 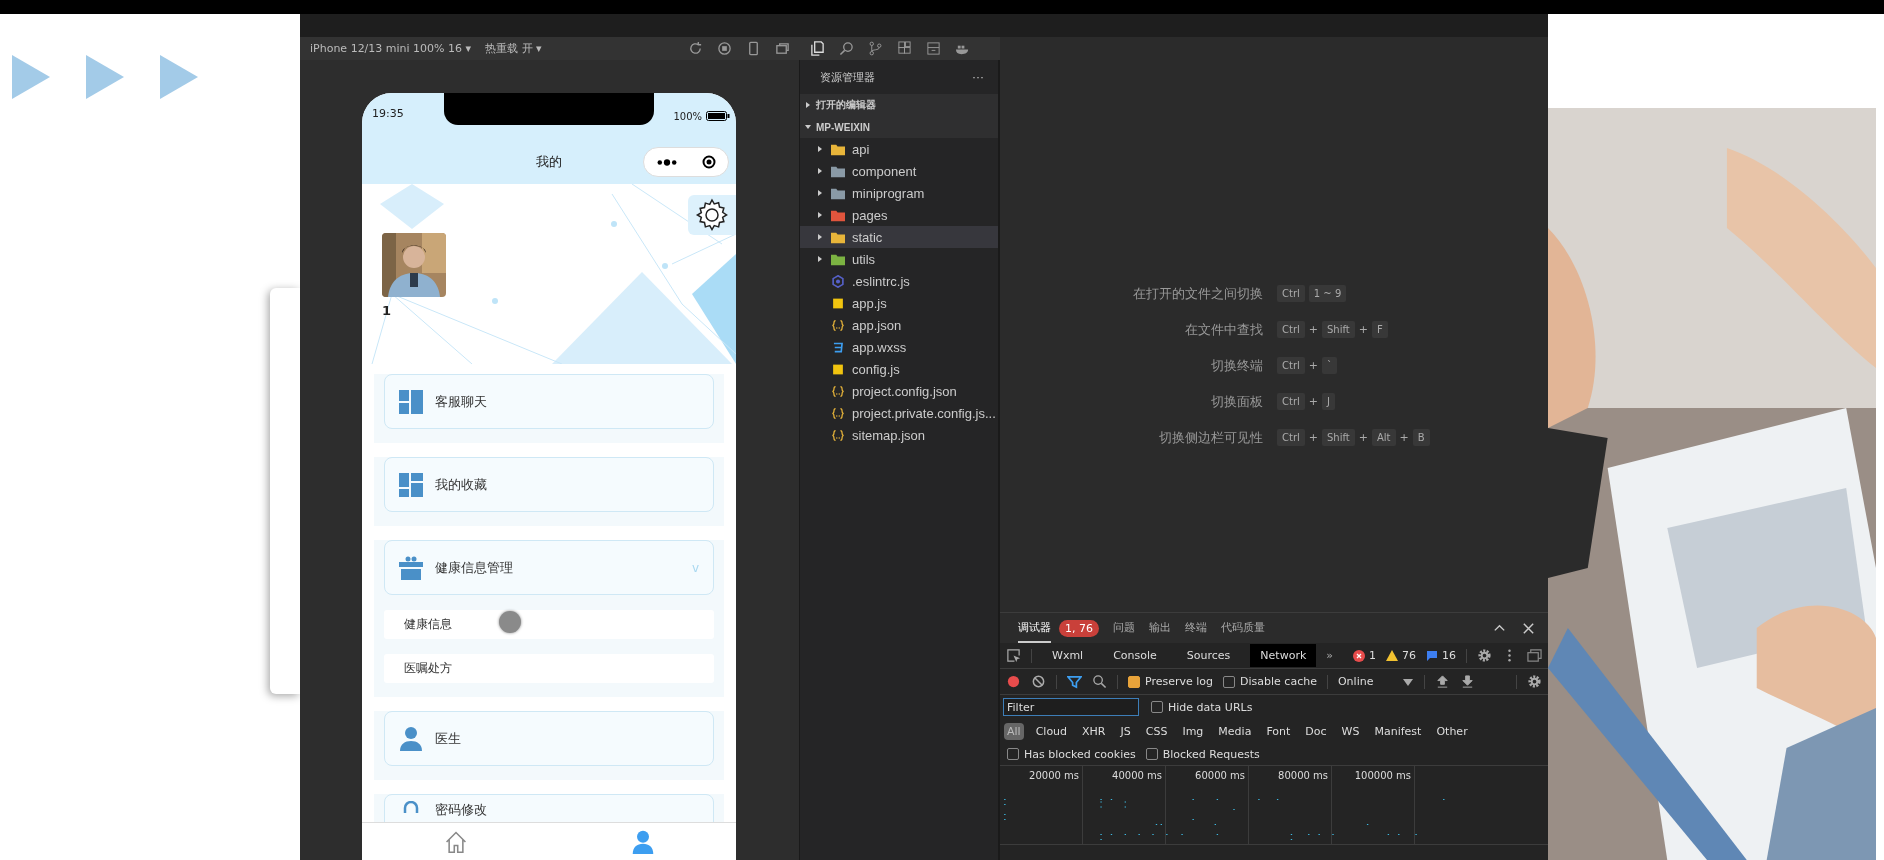 What do you see at coordinates (1535, 655) in the screenshot?
I see `undock-icon` at bounding box center [1535, 655].